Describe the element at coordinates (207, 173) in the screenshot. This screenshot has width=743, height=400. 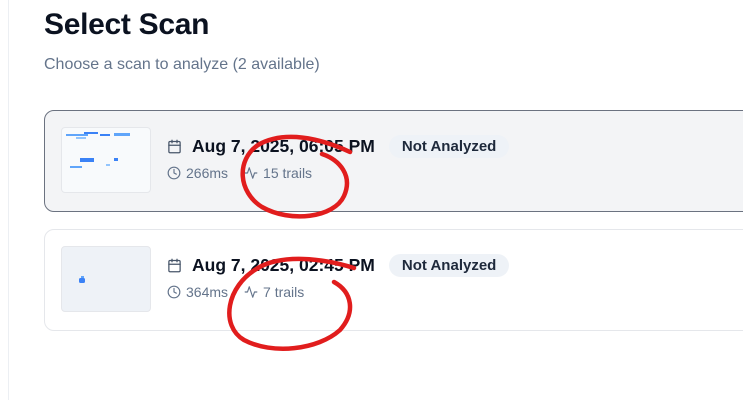
I see `scan-duration: 266ms` at that location.